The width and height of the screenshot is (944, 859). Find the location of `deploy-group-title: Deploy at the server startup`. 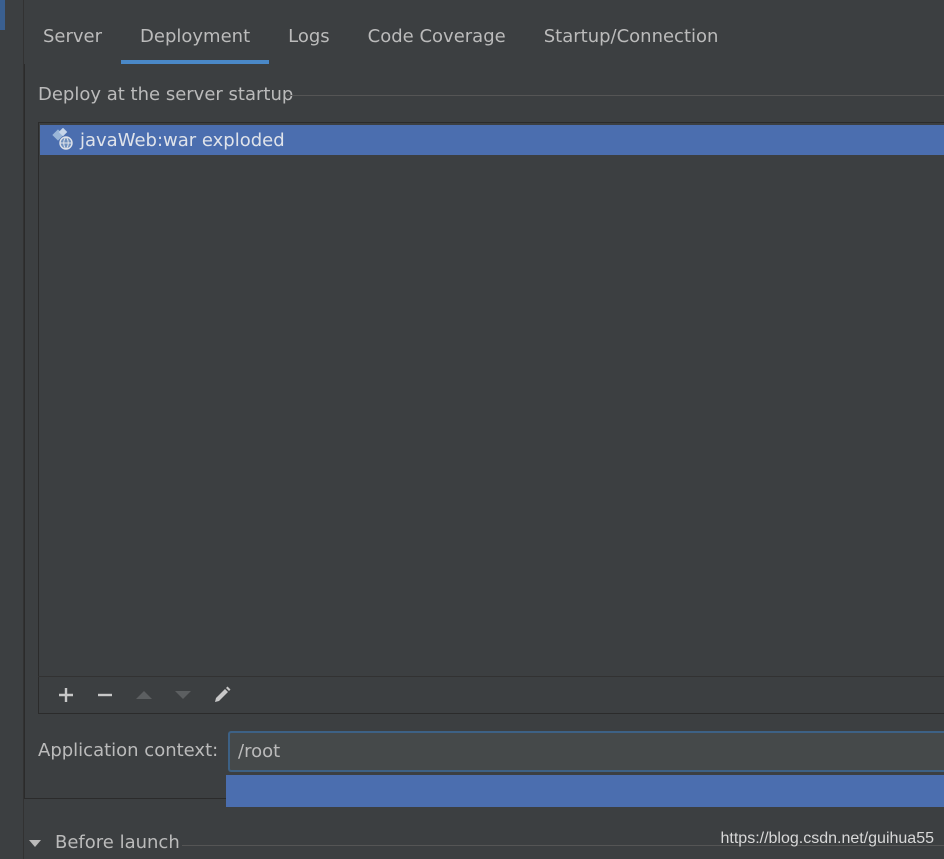

deploy-group-title: Deploy at the server startup is located at coordinates (166, 94).